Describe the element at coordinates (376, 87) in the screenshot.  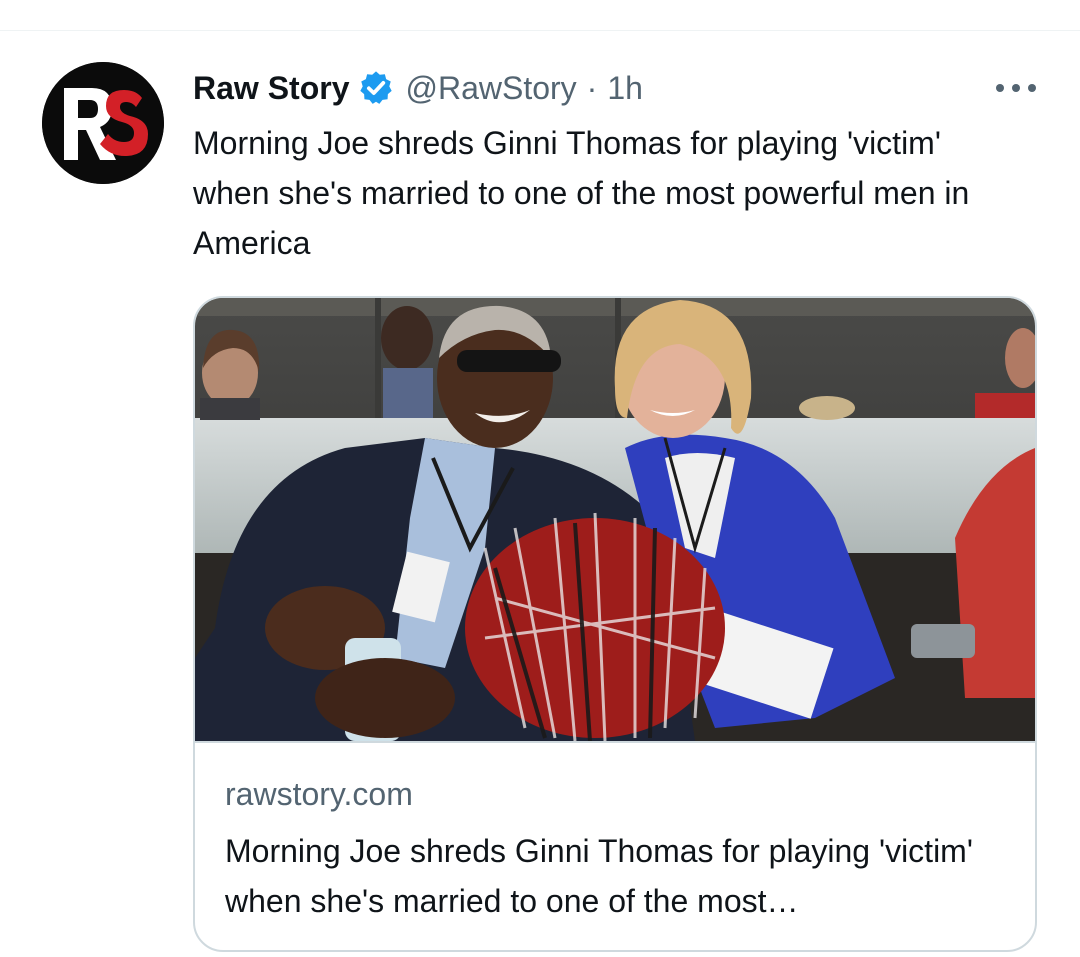
I see `verified-badge-icon` at that location.